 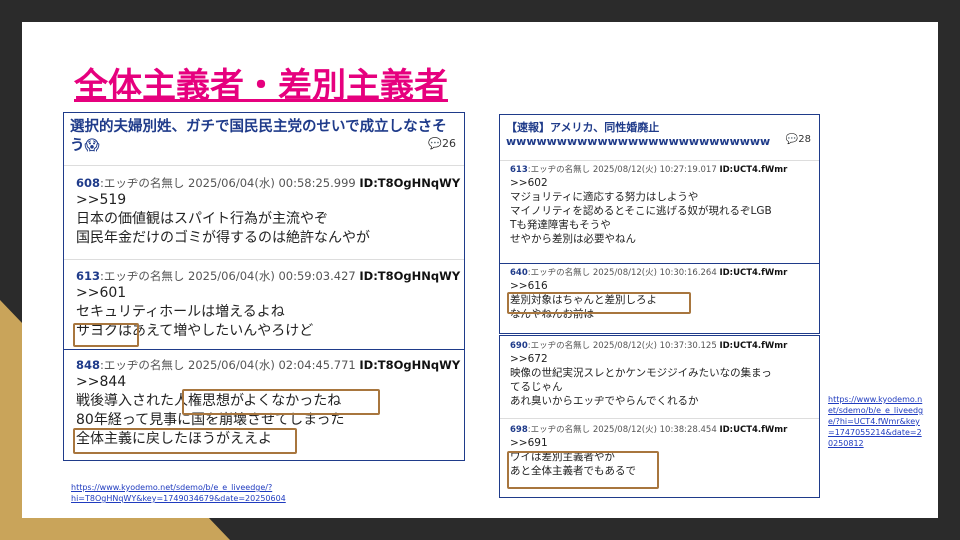 What do you see at coordinates (529, 286) in the screenshot?
I see `post-line: >>616` at bounding box center [529, 286].